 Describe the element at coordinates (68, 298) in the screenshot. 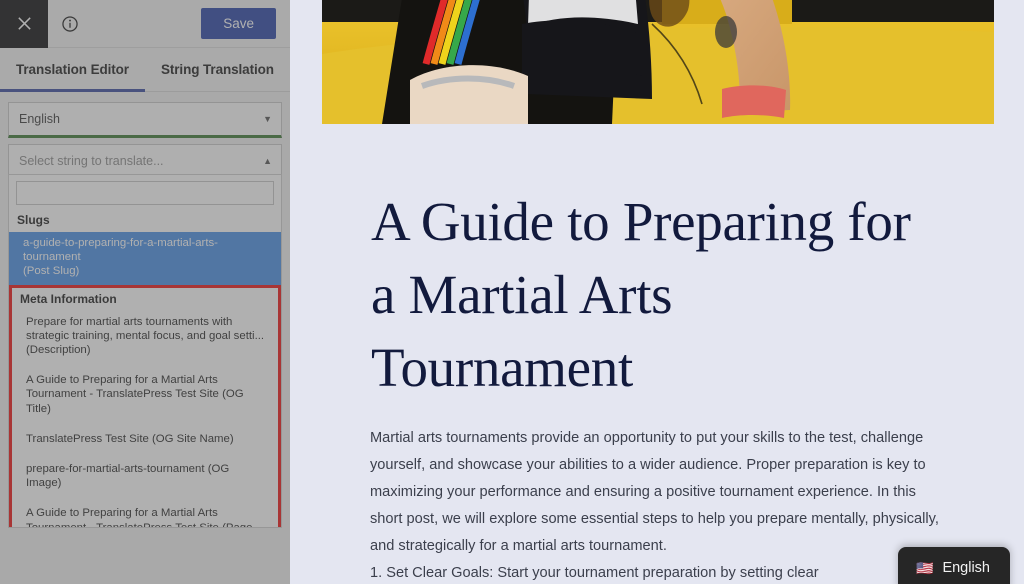

I see `group-label-meta-information: Meta Information` at that location.